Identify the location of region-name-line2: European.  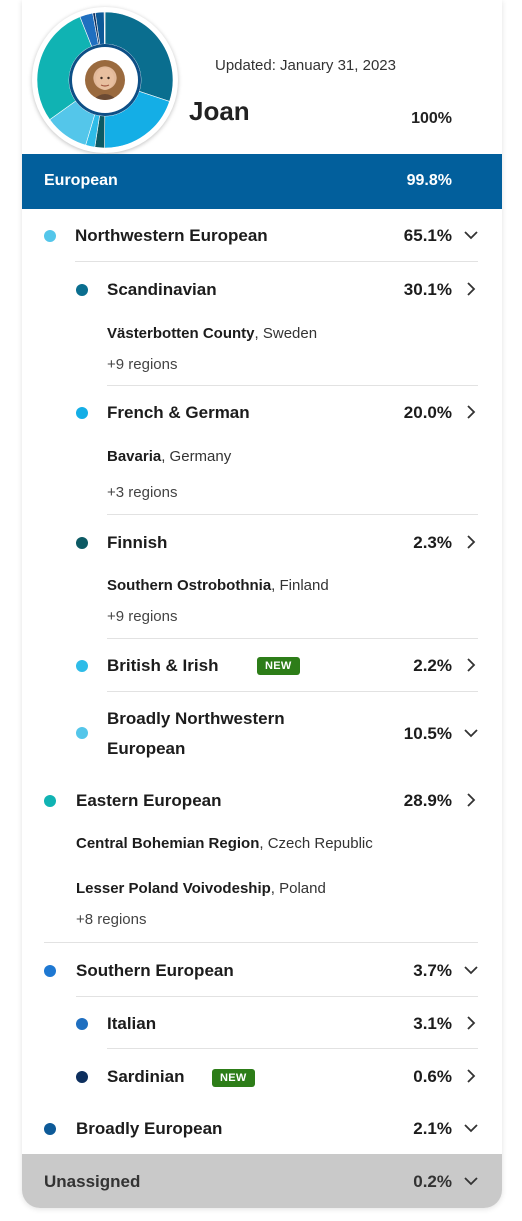
(146, 748).